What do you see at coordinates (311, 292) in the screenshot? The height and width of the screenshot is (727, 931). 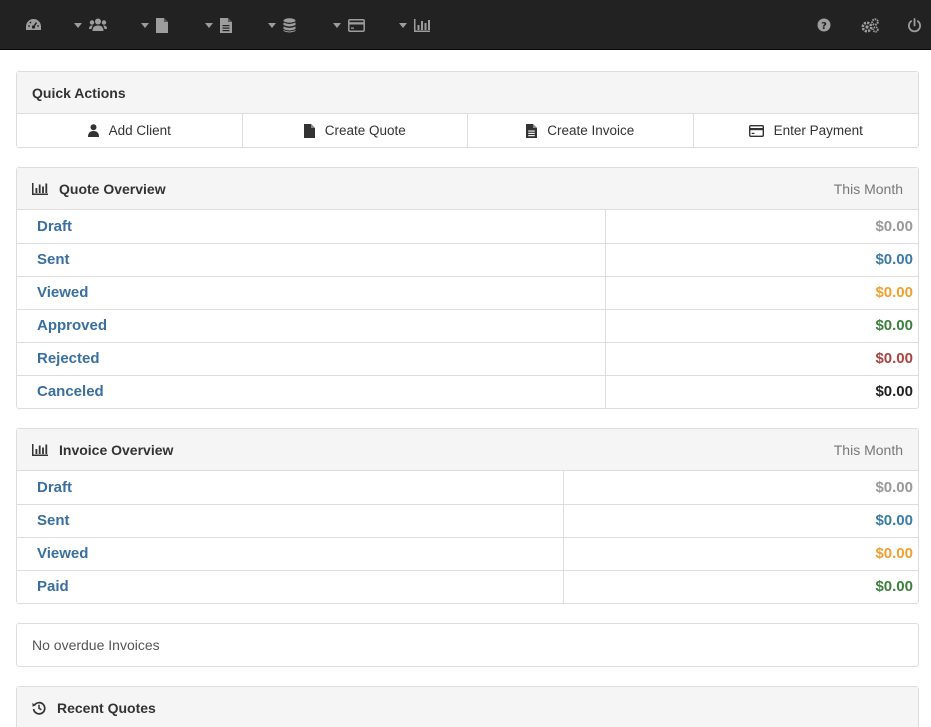 I see `quote-status-cell: Viewed` at bounding box center [311, 292].